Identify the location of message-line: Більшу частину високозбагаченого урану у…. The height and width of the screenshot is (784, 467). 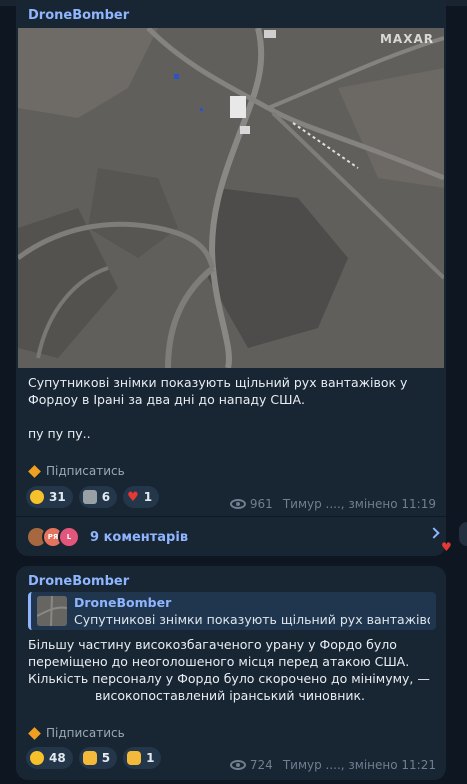
(212, 644).